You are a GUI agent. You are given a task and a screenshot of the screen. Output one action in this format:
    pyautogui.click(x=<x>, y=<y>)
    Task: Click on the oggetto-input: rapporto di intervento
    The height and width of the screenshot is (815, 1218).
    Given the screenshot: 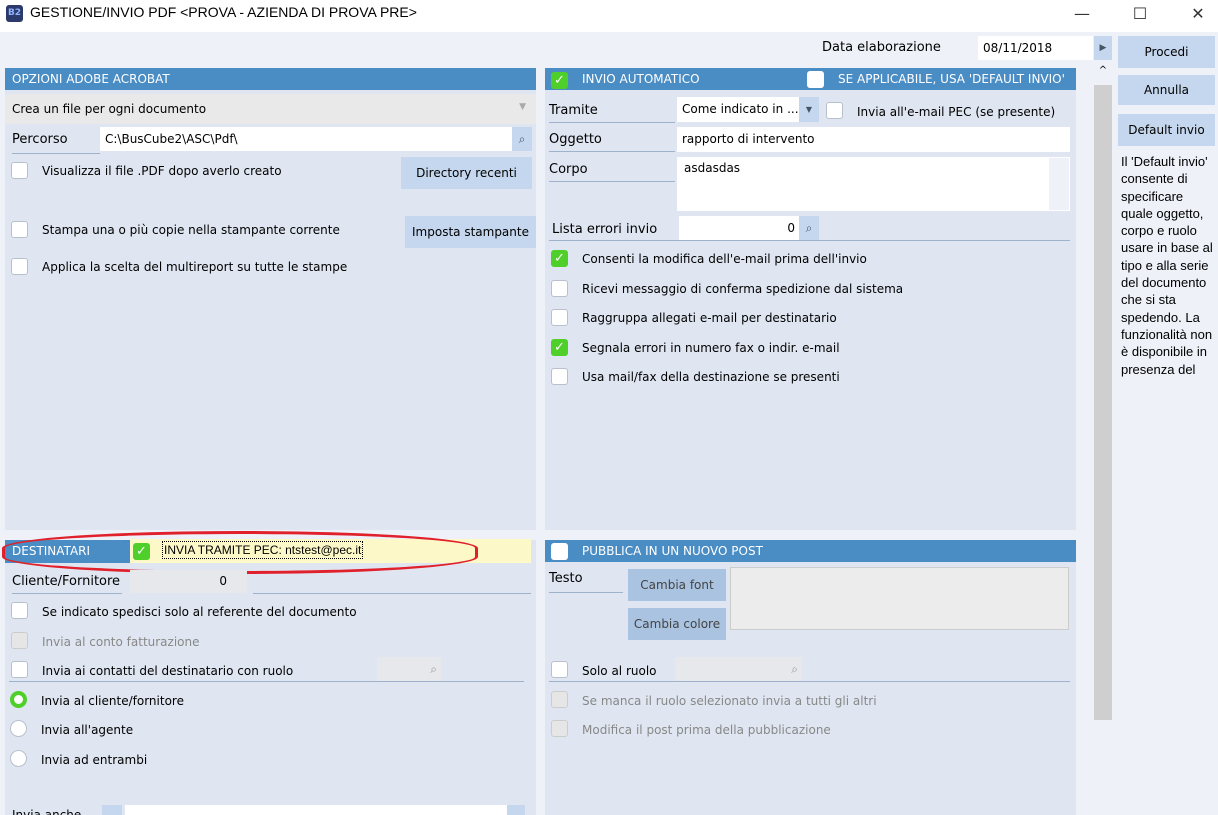 What is the action you would take?
    pyautogui.click(x=873, y=139)
    